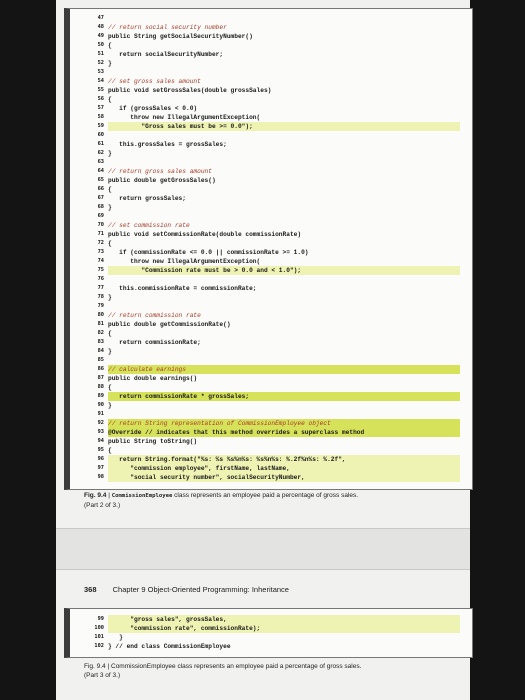 This screenshot has height=700, width=525. What do you see at coordinates (153, 378) in the screenshot?
I see `code-line: public double earnings()` at bounding box center [153, 378].